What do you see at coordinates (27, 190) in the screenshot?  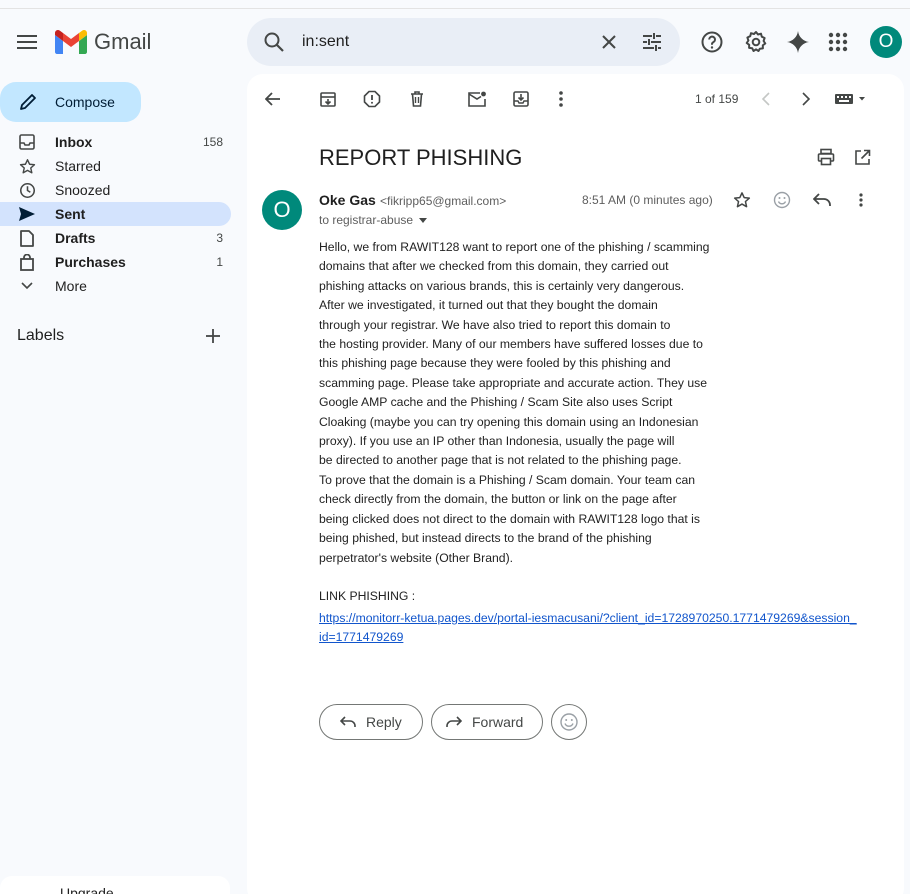 I see `clock-icon` at bounding box center [27, 190].